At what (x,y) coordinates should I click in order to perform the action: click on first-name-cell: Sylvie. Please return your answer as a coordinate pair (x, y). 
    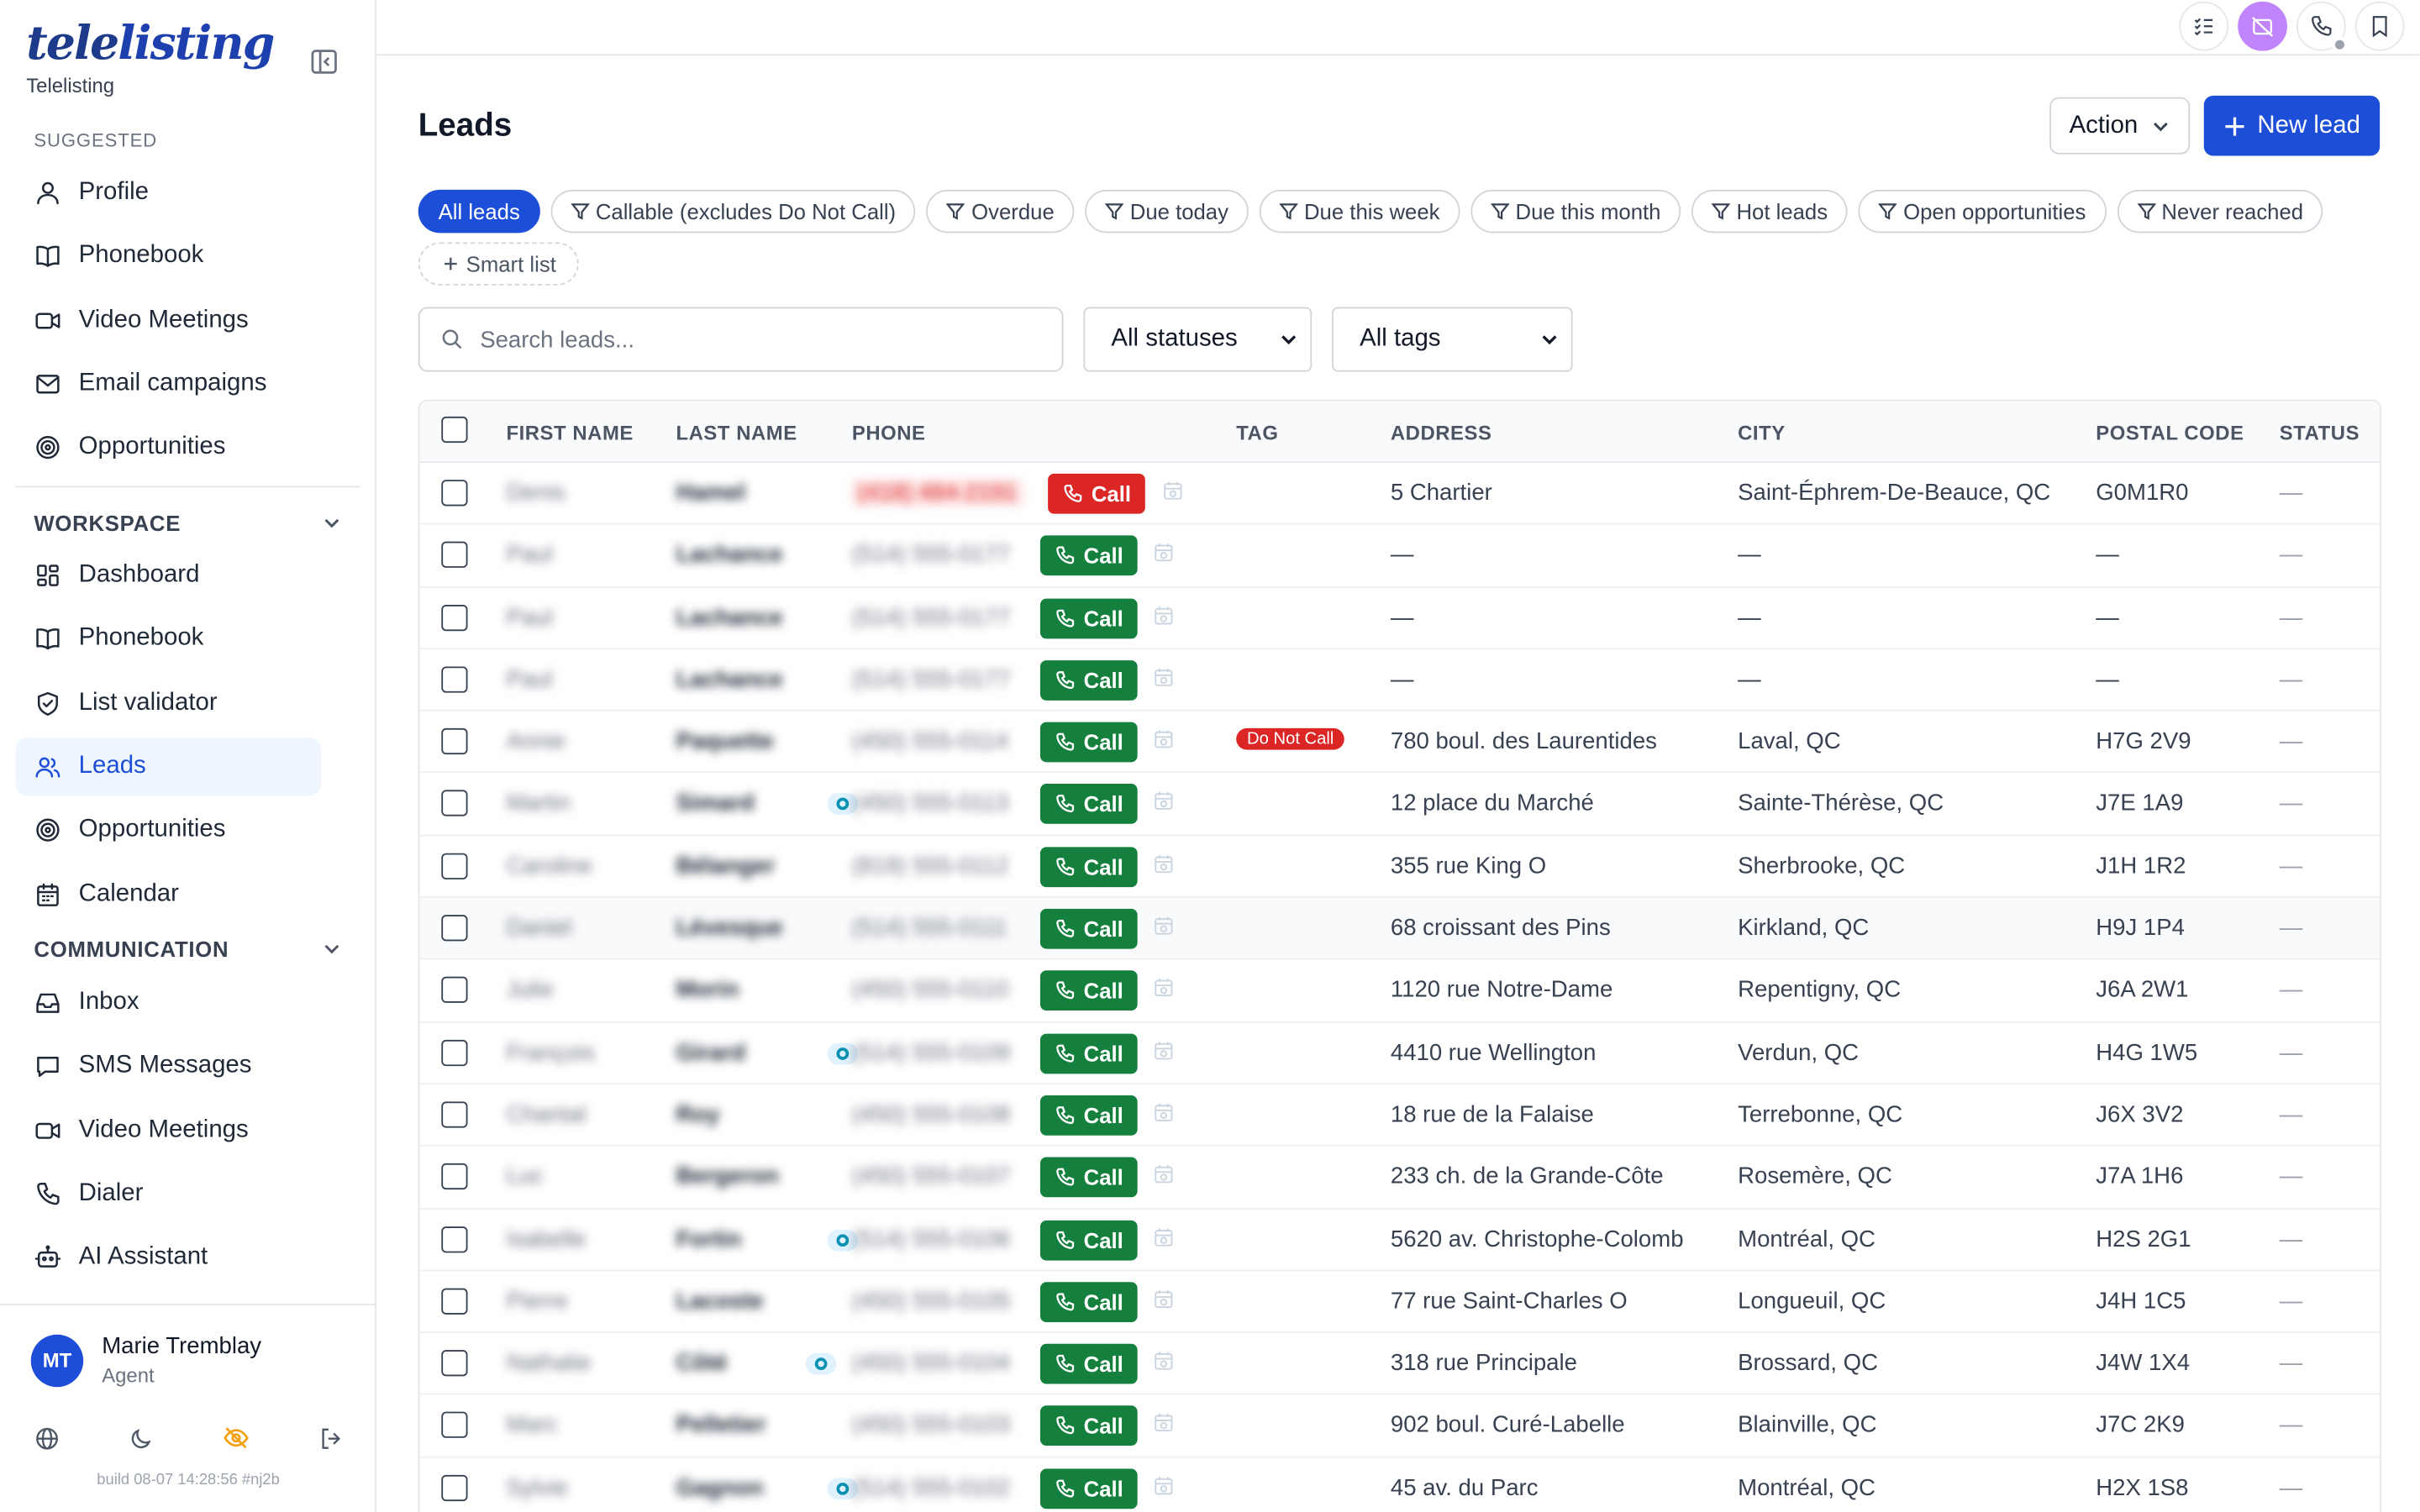
    Looking at the image, I should click on (537, 1487).